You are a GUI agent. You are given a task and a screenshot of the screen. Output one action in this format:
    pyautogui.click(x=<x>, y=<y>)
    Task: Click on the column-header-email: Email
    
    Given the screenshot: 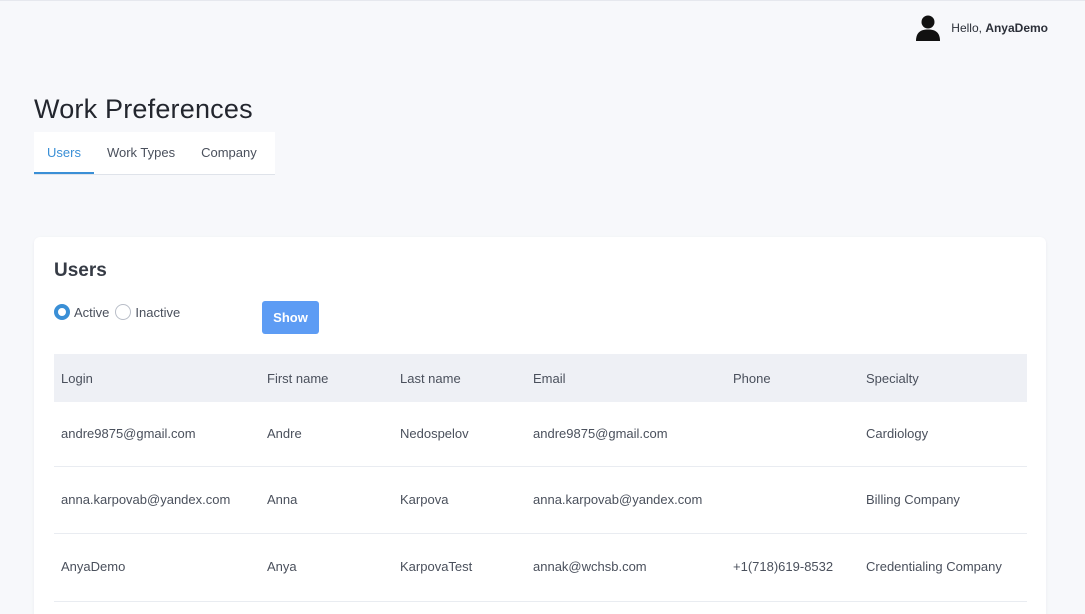 What is the action you would take?
    pyautogui.click(x=626, y=378)
    